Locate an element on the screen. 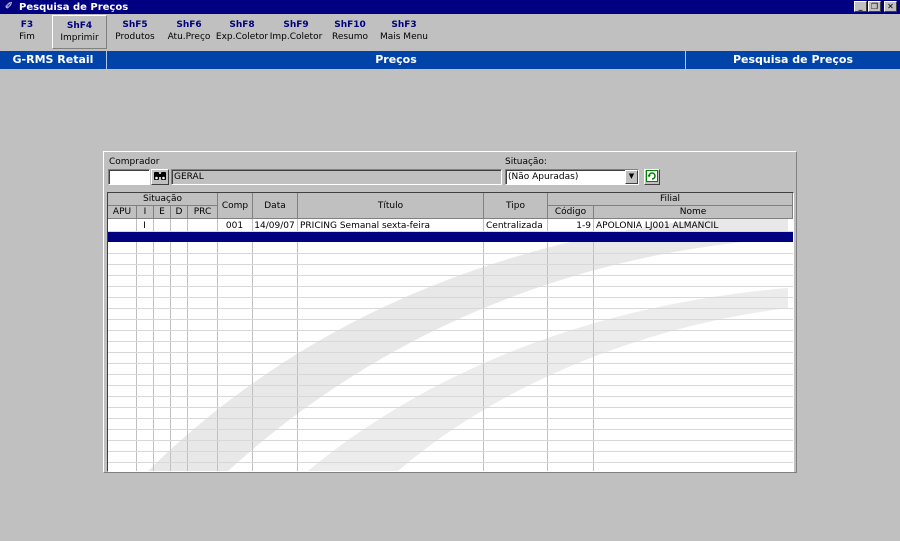 Image resolution: width=900 pixels, height=541 pixels. cell-d is located at coordinates (178, 226).